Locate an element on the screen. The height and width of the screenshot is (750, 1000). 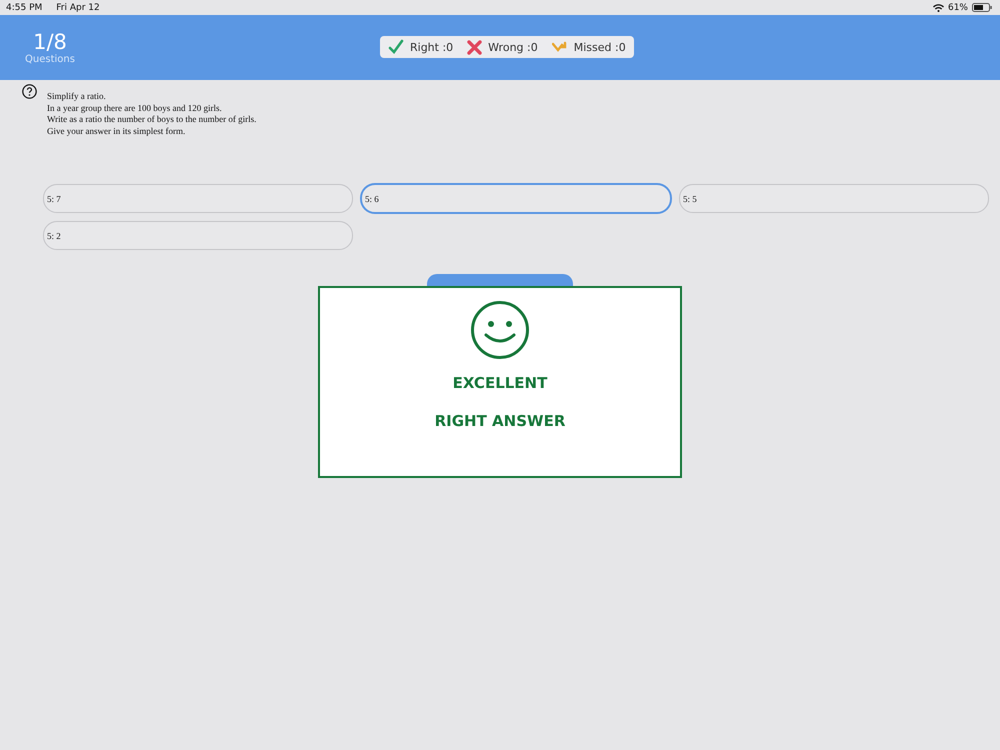
answer-option: 5: 6 is located at coordinates (516, 198).